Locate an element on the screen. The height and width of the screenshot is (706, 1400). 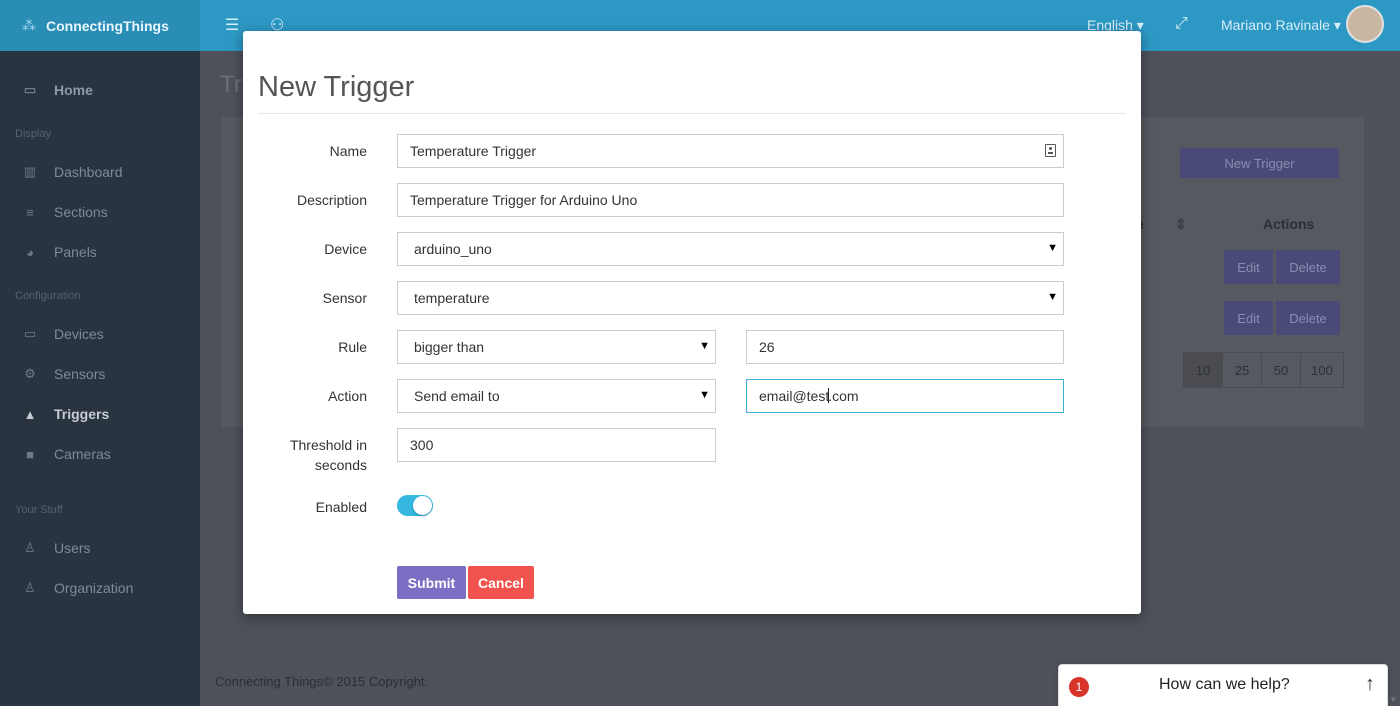
sensor-select: temperature ▼ is located at coordinates (730, 298).